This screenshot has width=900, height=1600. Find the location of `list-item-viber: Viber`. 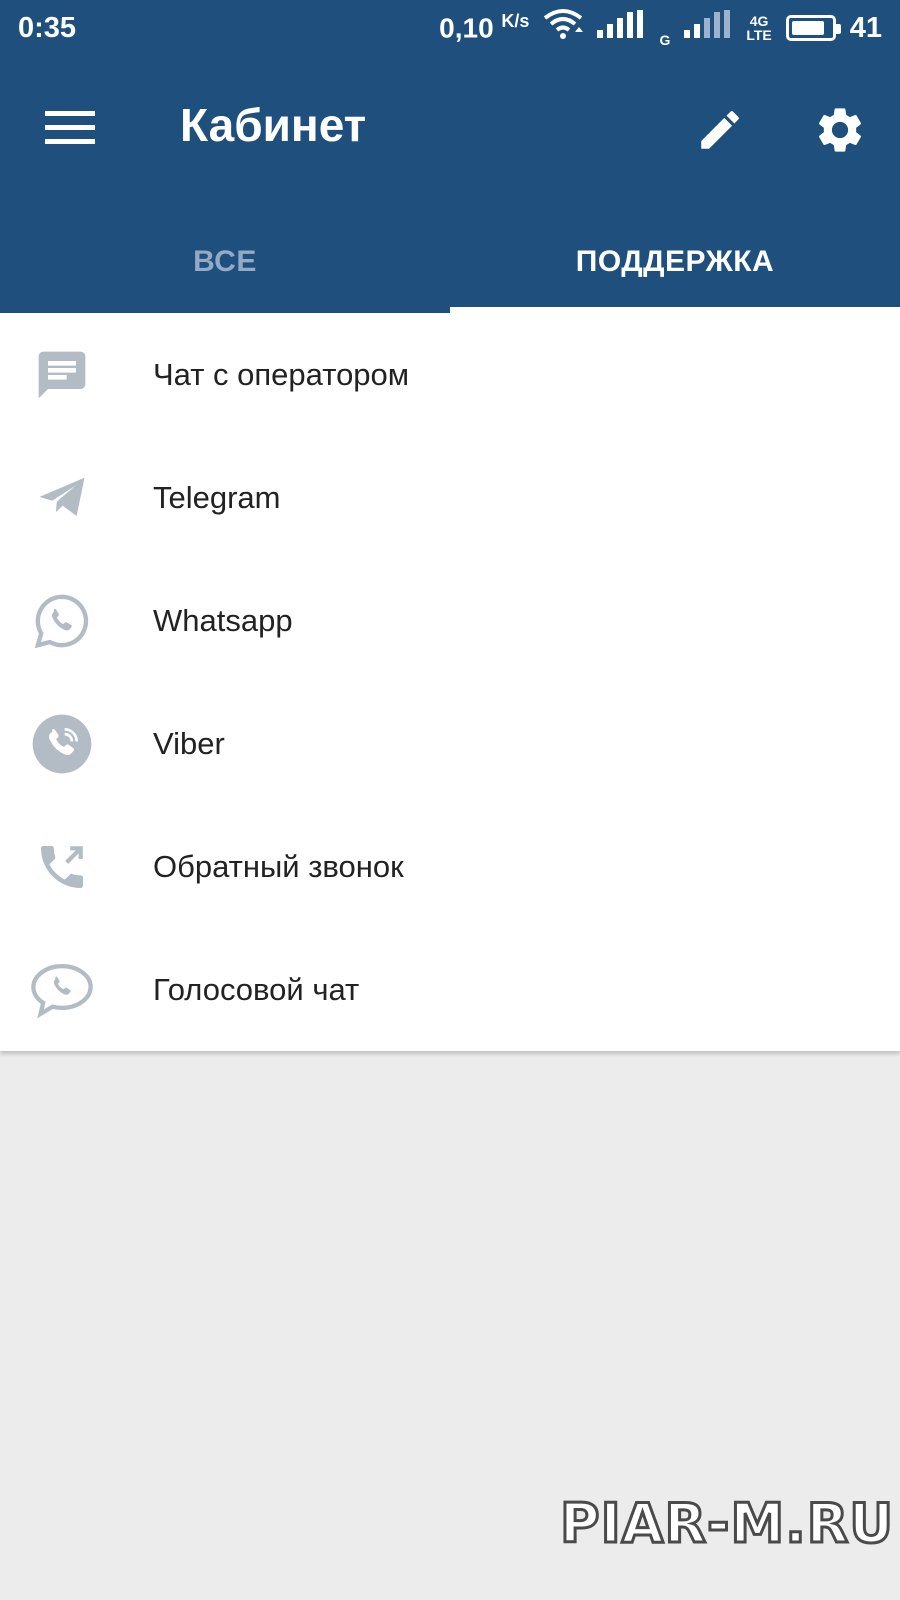

list-item-viber: Viber is located at coordinates (450, 743).